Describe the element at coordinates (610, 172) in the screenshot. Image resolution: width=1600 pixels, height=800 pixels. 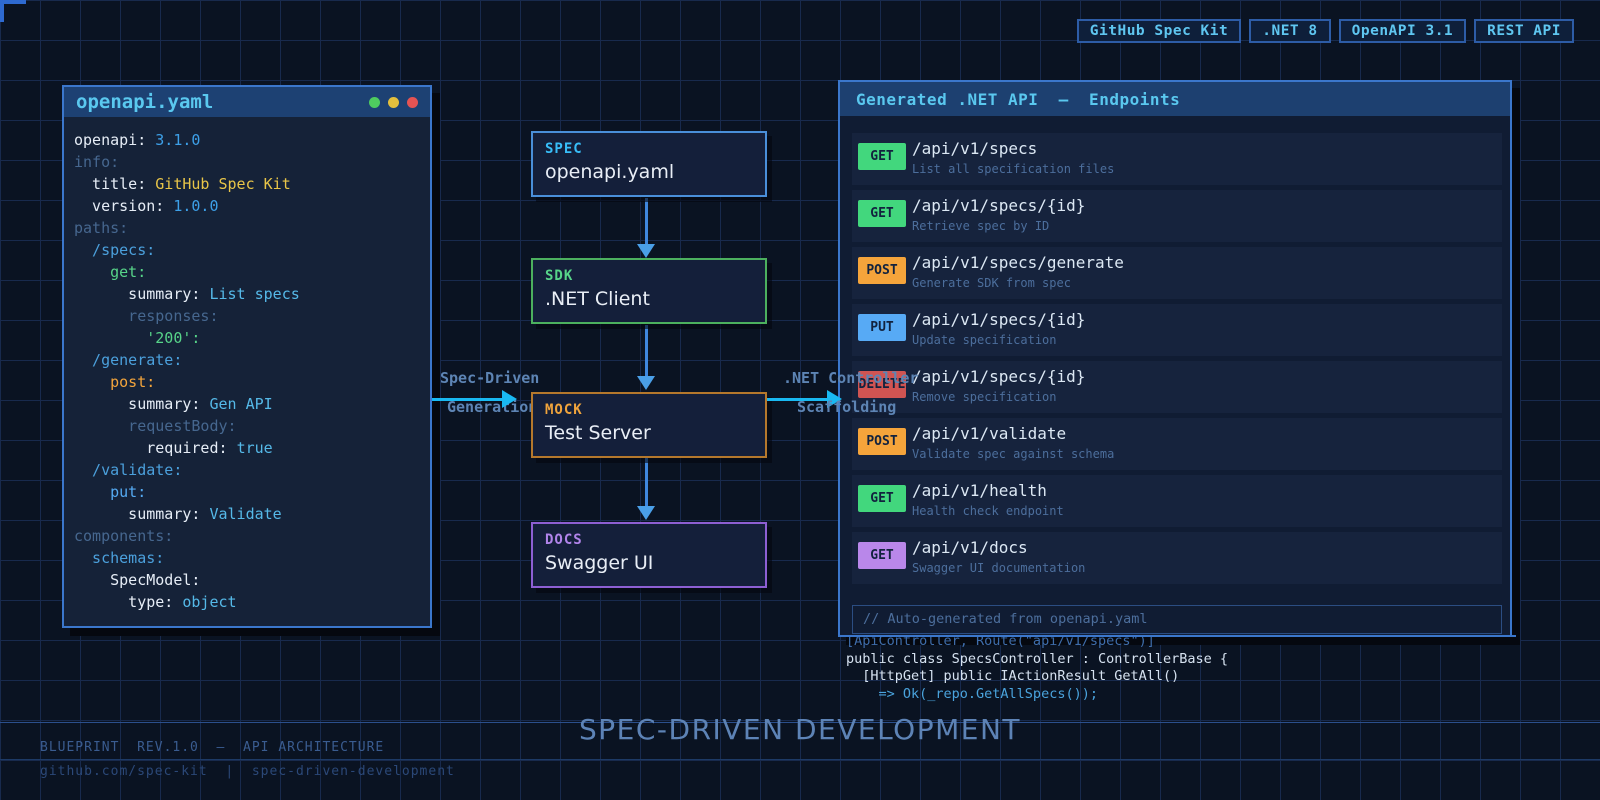
I see `node-name: openapi.yaml` at that location.